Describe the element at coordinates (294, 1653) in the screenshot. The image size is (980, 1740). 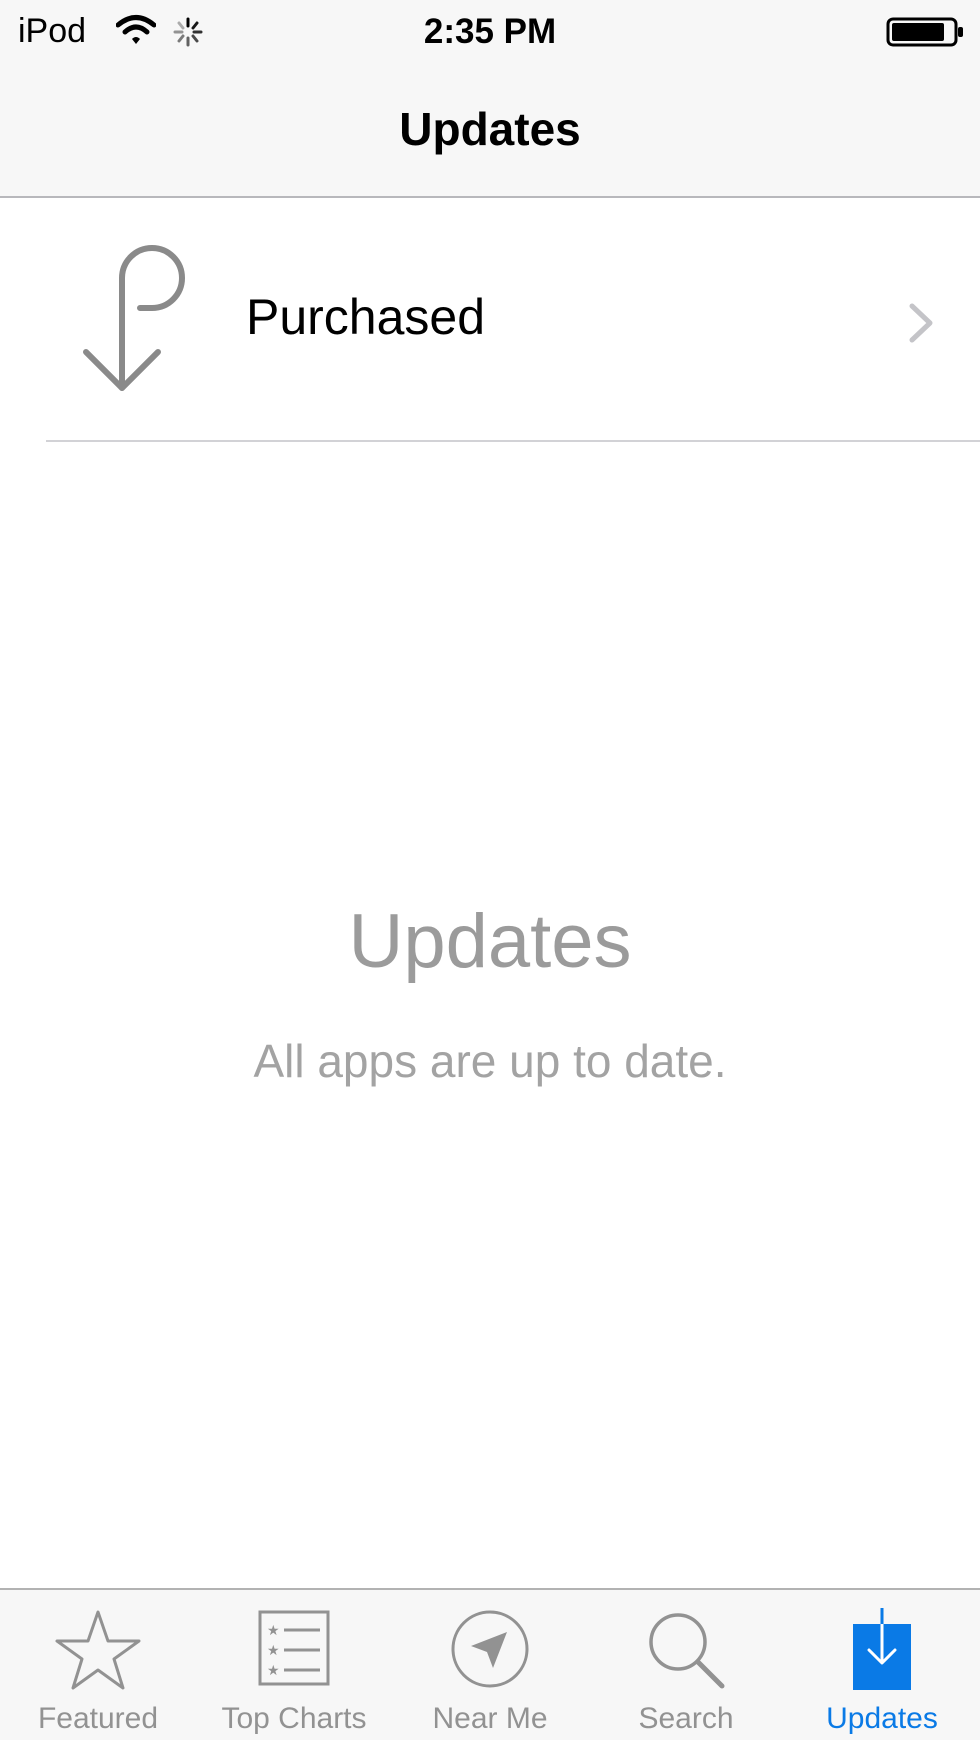
I see `list-icon: ★ ★ ★` at that location.